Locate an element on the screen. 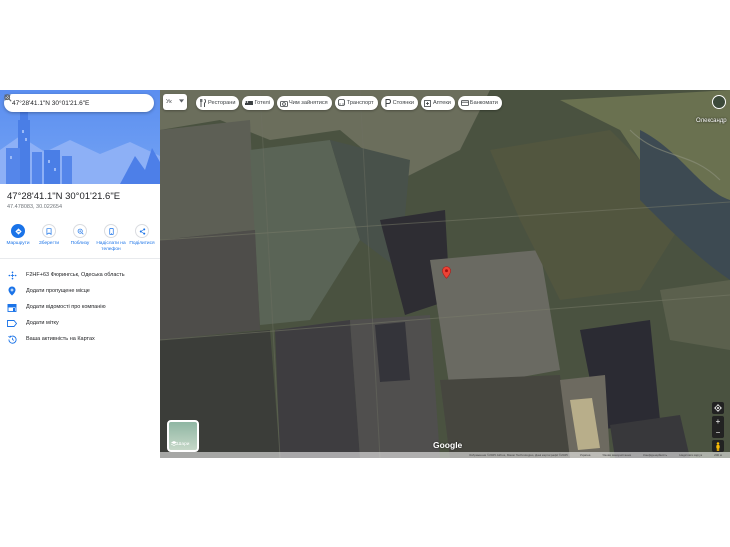 The image size is (730, 547). add-place-icon is located at coordinates (12, 291).